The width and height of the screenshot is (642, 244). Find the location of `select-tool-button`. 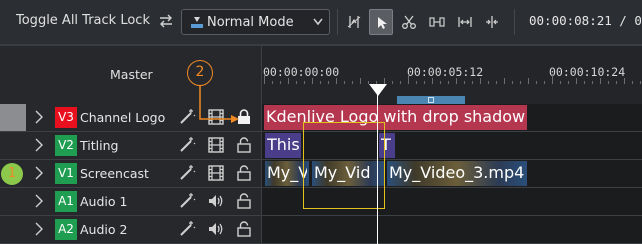

select-tool-button is located at coordinates (381, 22).